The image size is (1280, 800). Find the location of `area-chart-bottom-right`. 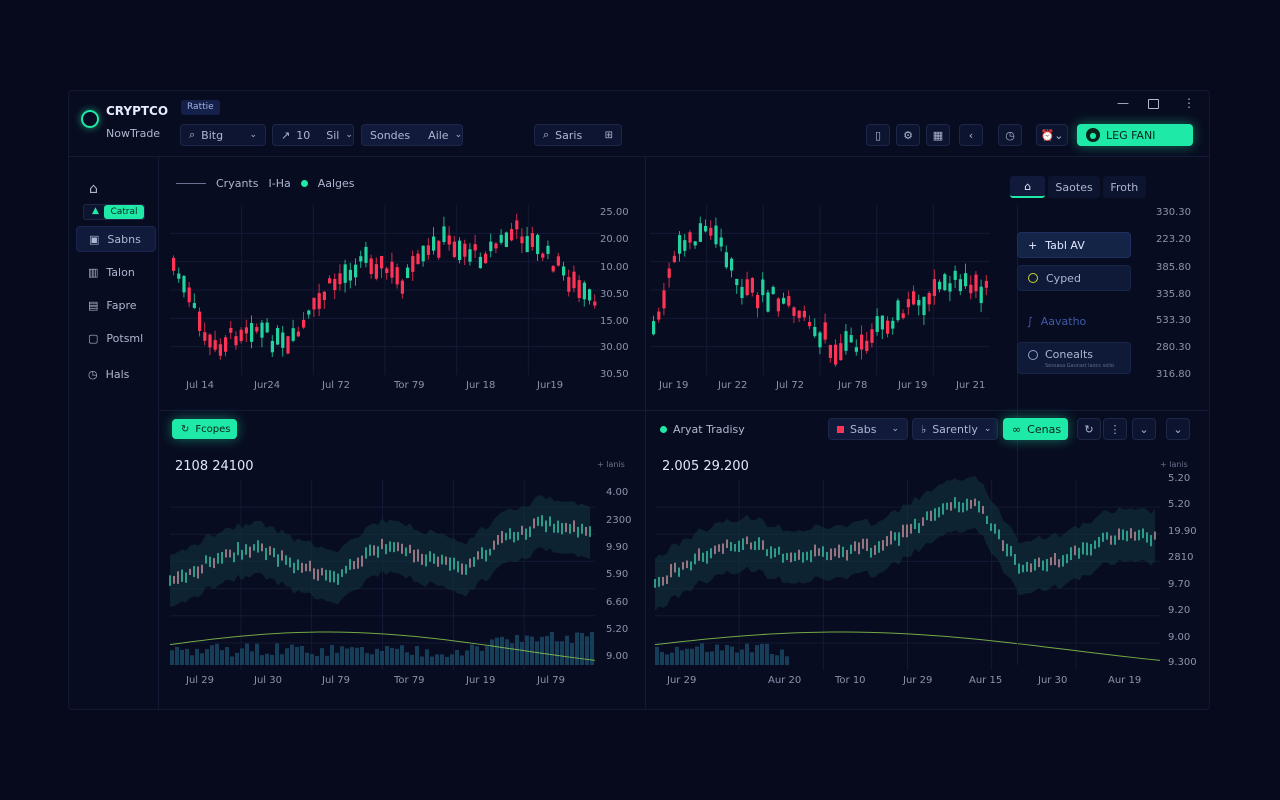

area-chart-bottom-right is located at coordinates (907, 572).